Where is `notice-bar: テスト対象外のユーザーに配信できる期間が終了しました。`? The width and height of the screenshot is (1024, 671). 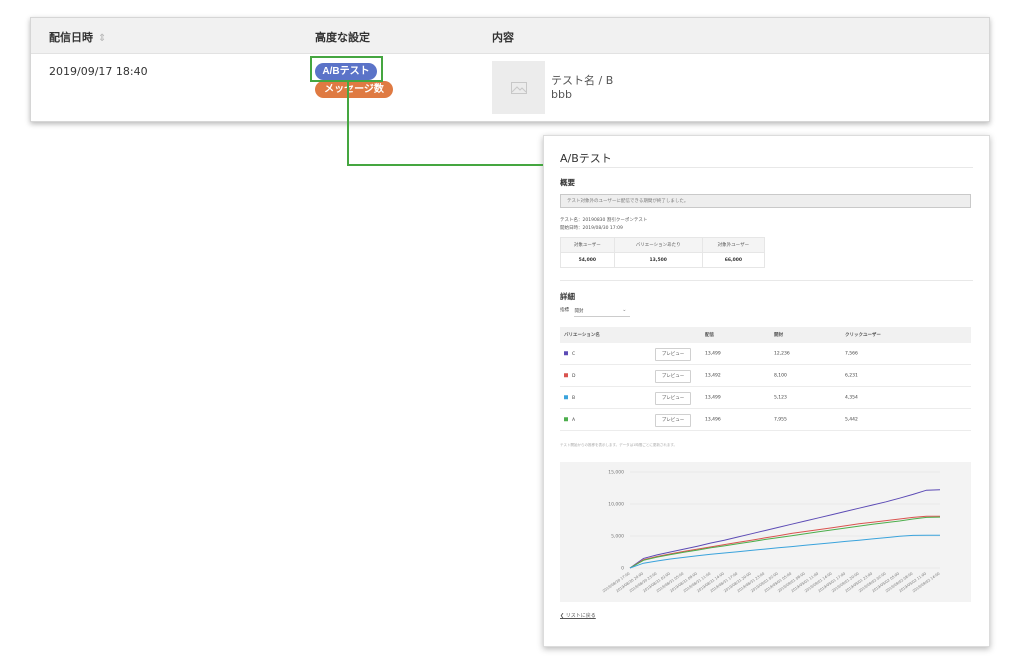
notice-bar: テスト対象外のユーザーに配信できる期間が終了しました。 is located at coordinates (765, 201).